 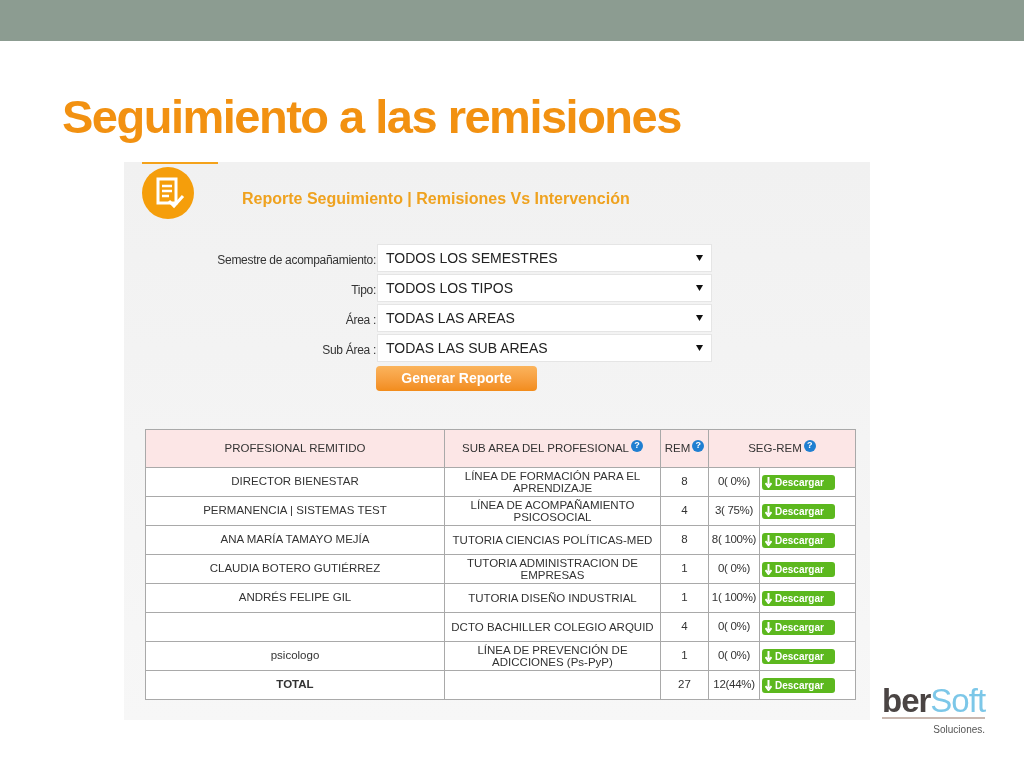 I want to click on column-header: SUB AREA DEL PROFESIONAL ?, so click(x=552, y=448).